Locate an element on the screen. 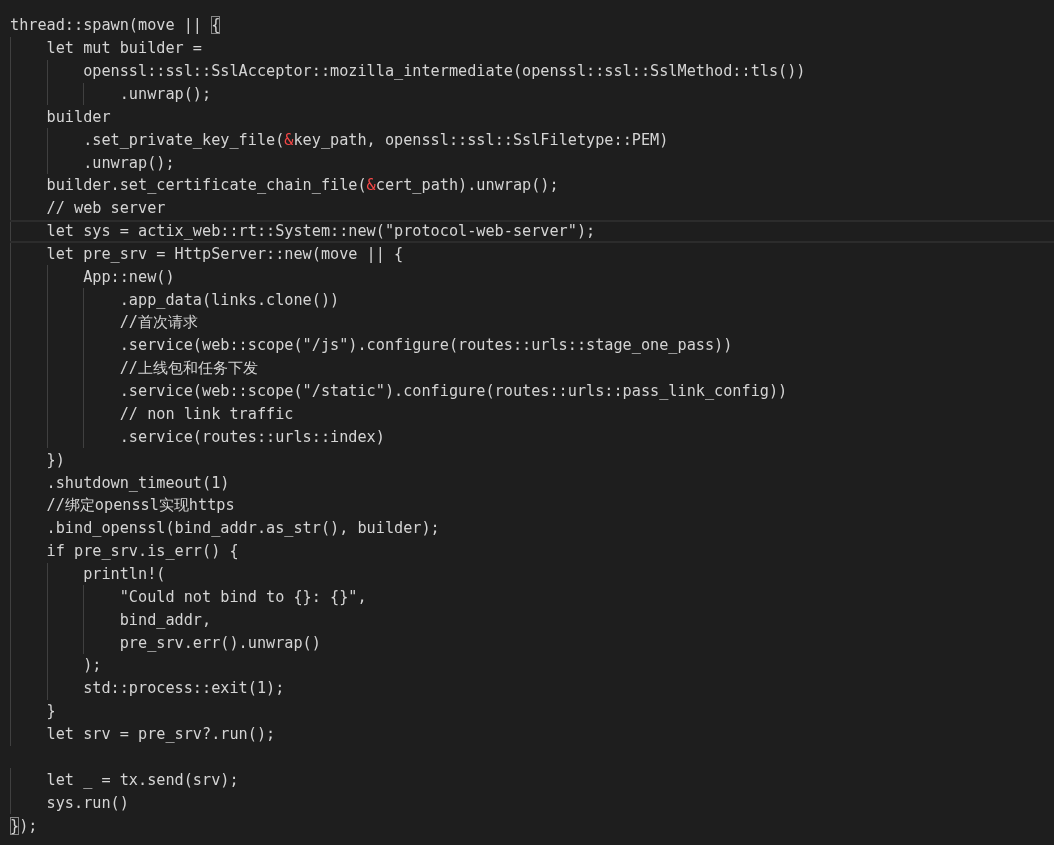 The width and height of the screenshot is (1054, 845). code-line: thread::spawn(move || { is located at coordinates (115, 26).